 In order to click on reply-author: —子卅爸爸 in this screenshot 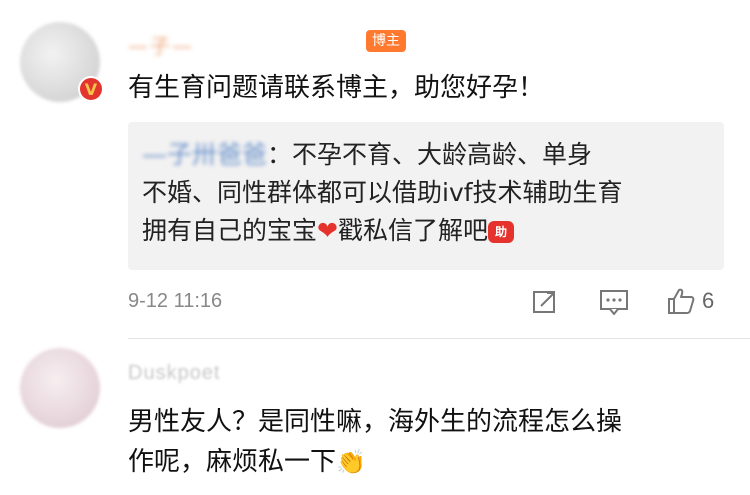, I will do `click(204, 154)`.